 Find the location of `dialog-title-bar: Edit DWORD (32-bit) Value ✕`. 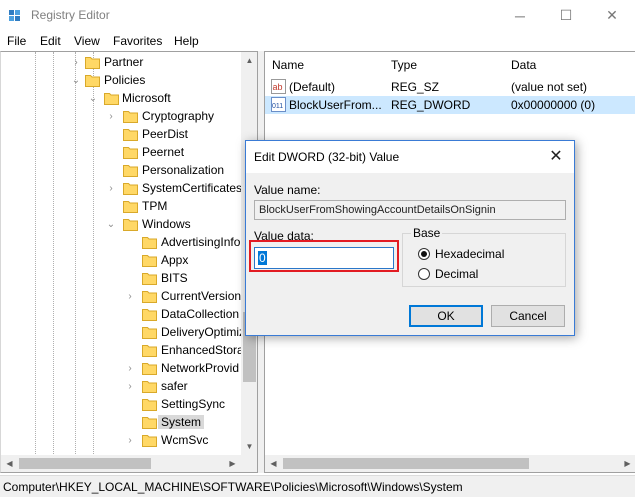

dialog-title-bar: Edit DWORD (32-bit) Value ✕ is located at coordinates (410, 157).